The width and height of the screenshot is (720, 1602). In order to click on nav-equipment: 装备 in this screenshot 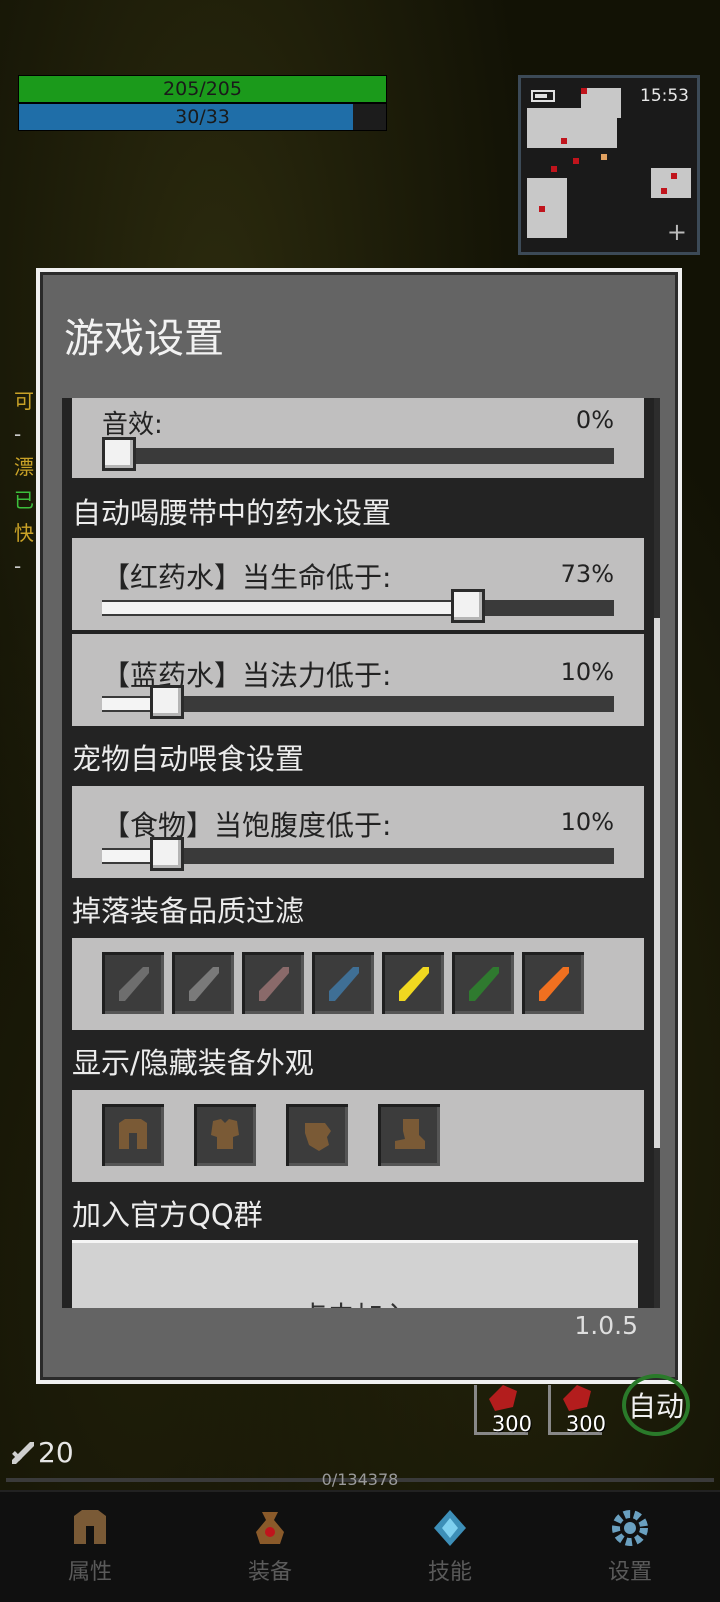, I will do `click(270, 1547)`.